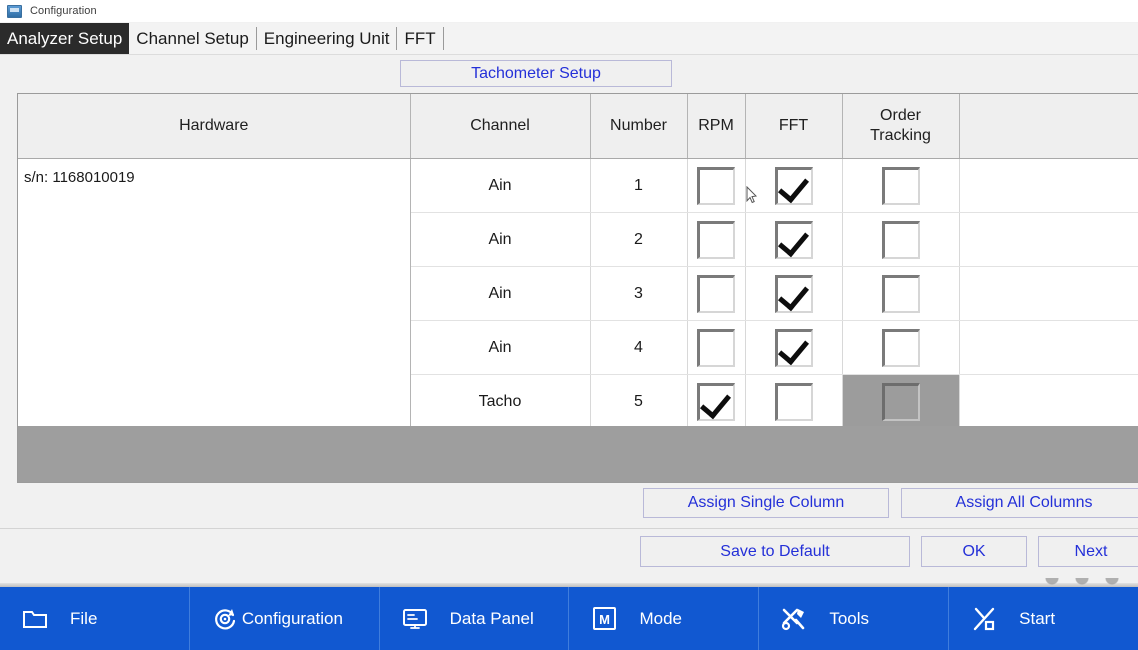  Describe the element at coordinates (984, 619) in the screenshot. I see `start-slash-icon` at that location.